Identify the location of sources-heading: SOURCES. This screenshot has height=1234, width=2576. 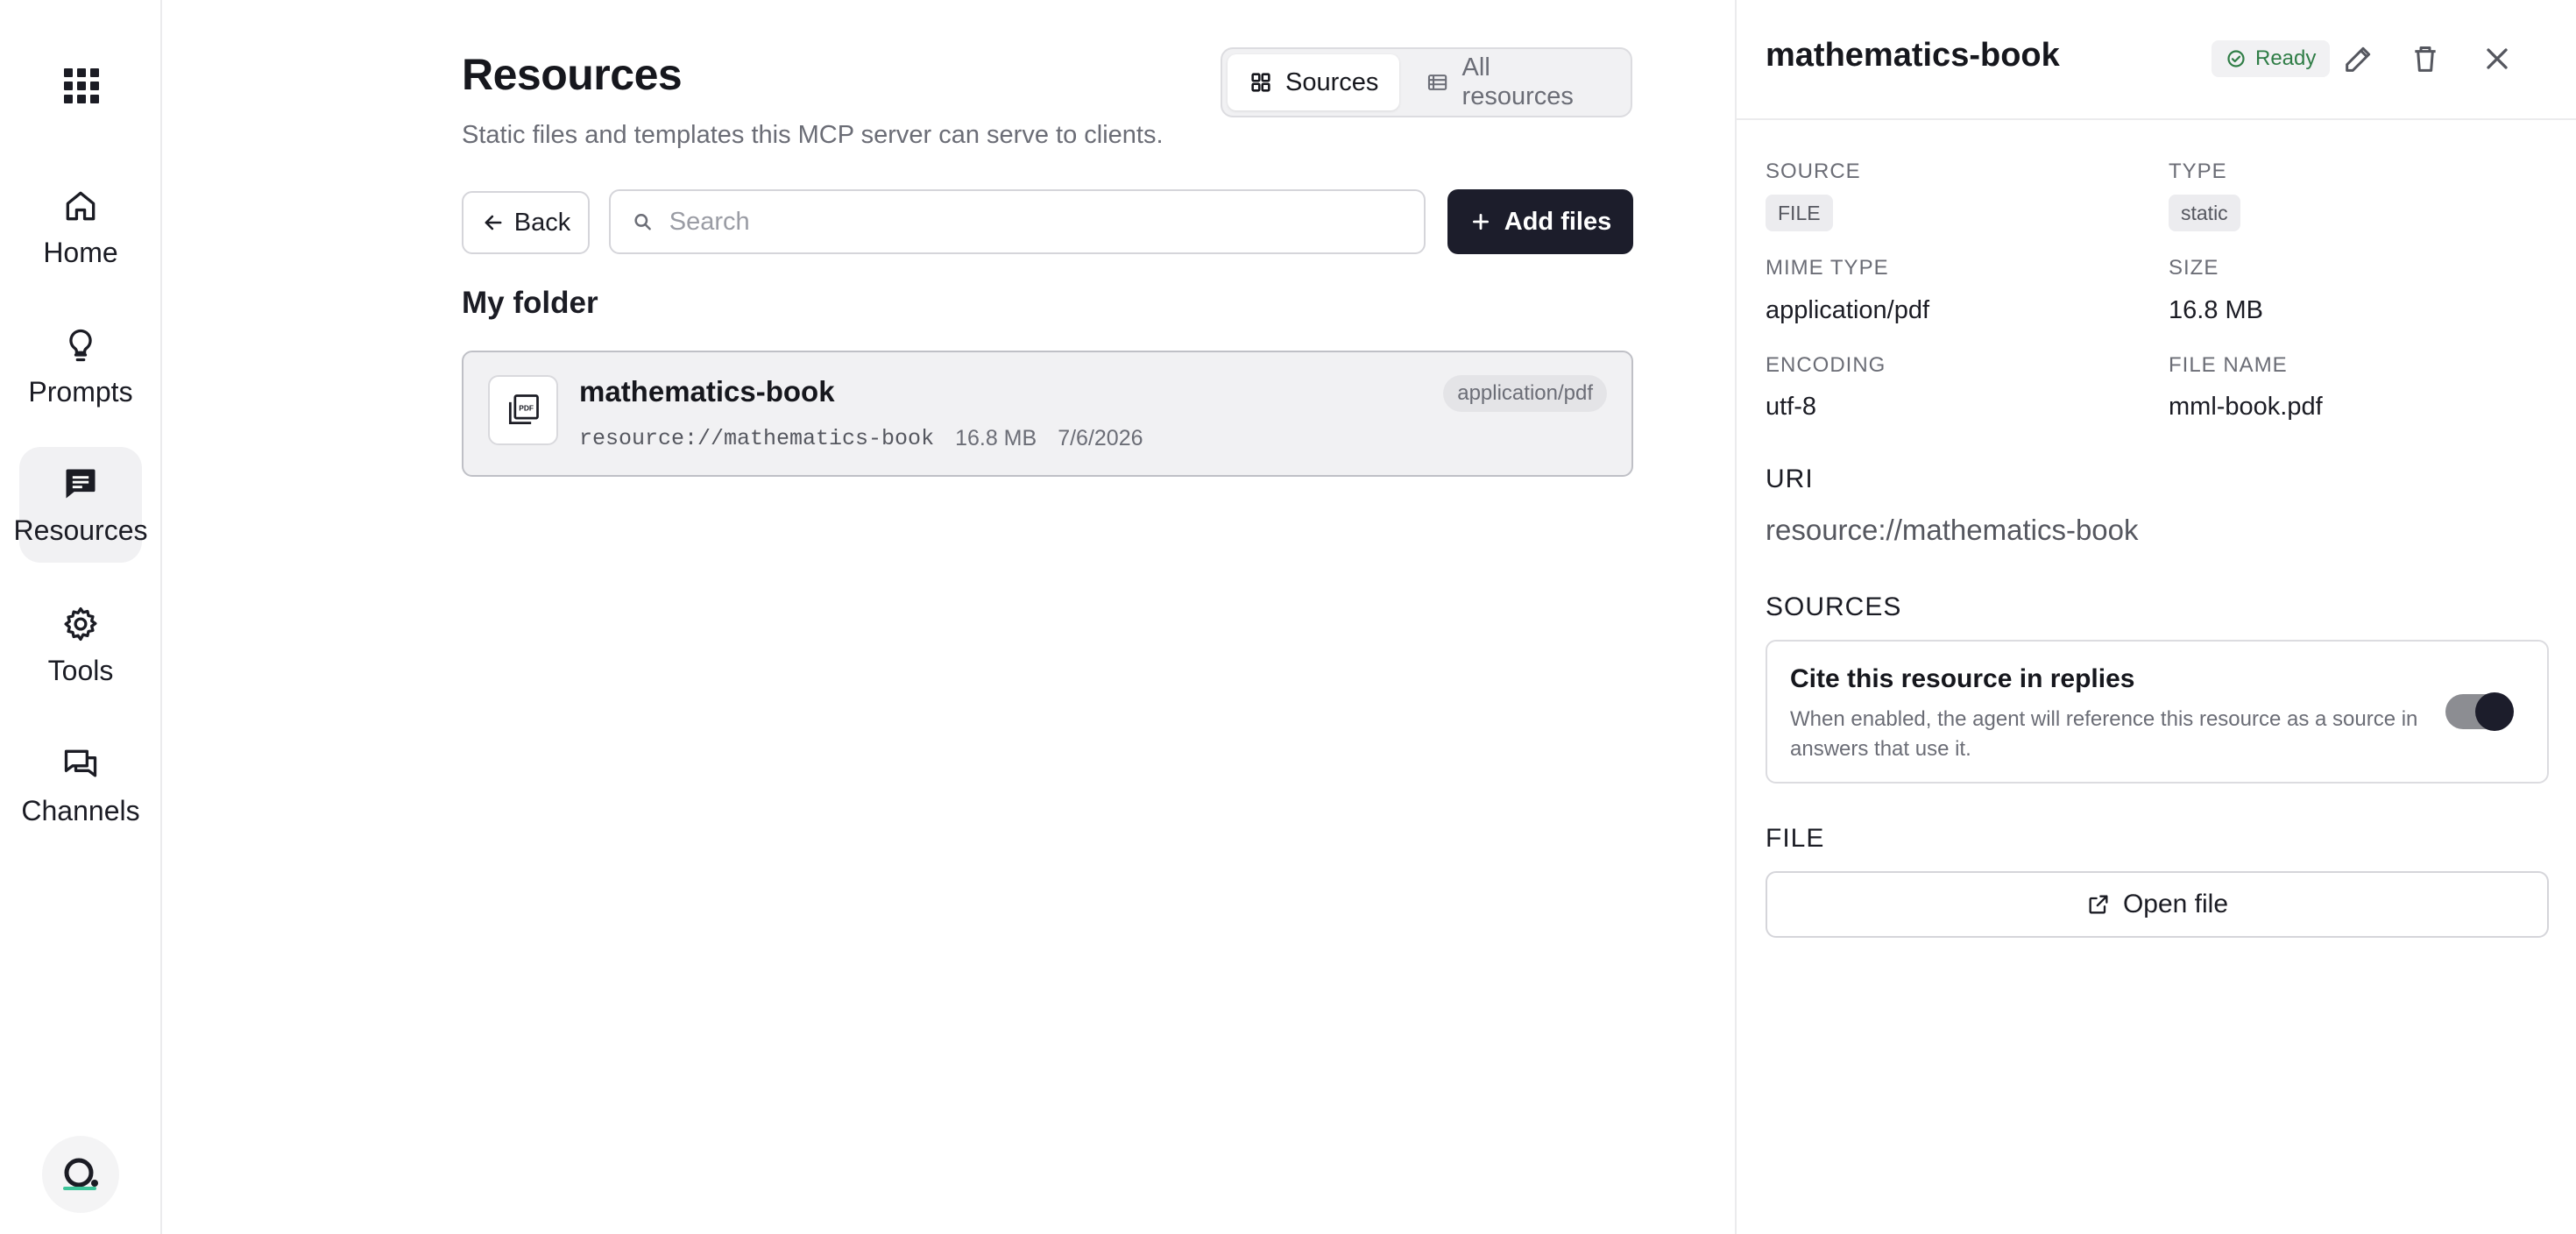
(1834, 607).